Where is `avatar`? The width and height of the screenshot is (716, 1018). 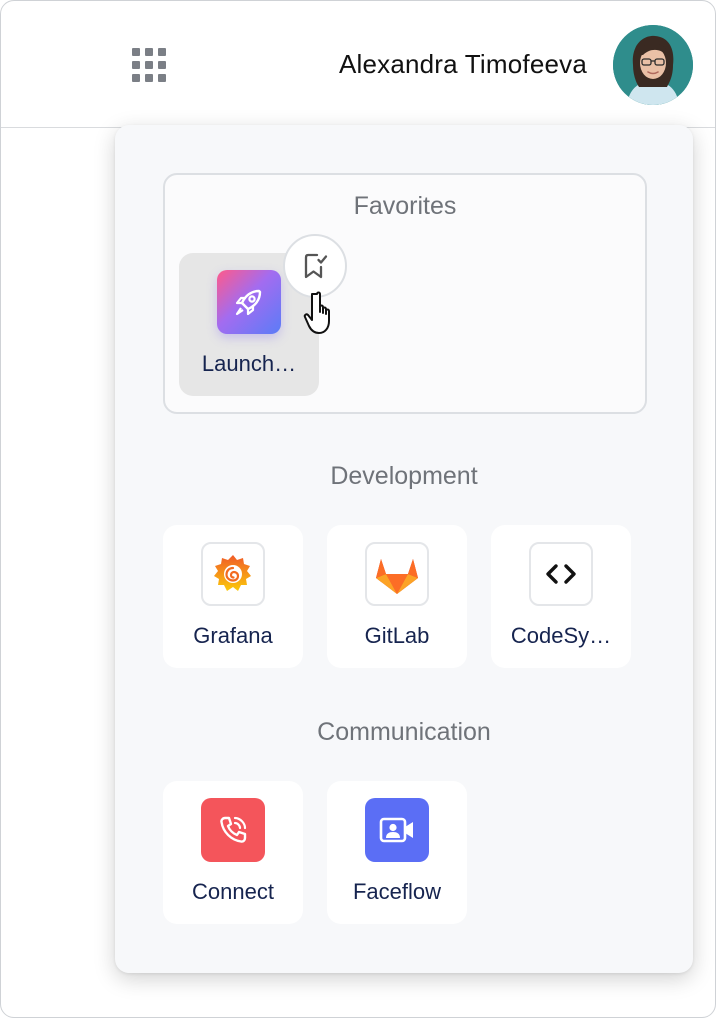 avatar is located at coordinates (653, 65).